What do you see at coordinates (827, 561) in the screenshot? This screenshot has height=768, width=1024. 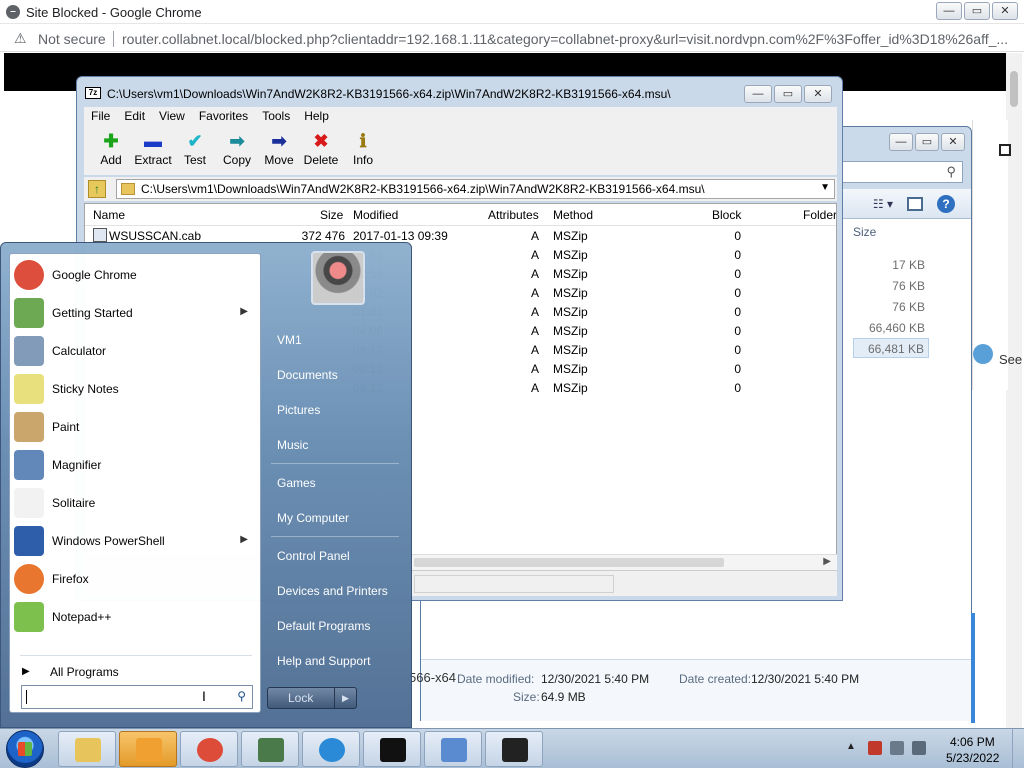 I see `scroll-right-icon: ▶` at bounding box center [827, 561].